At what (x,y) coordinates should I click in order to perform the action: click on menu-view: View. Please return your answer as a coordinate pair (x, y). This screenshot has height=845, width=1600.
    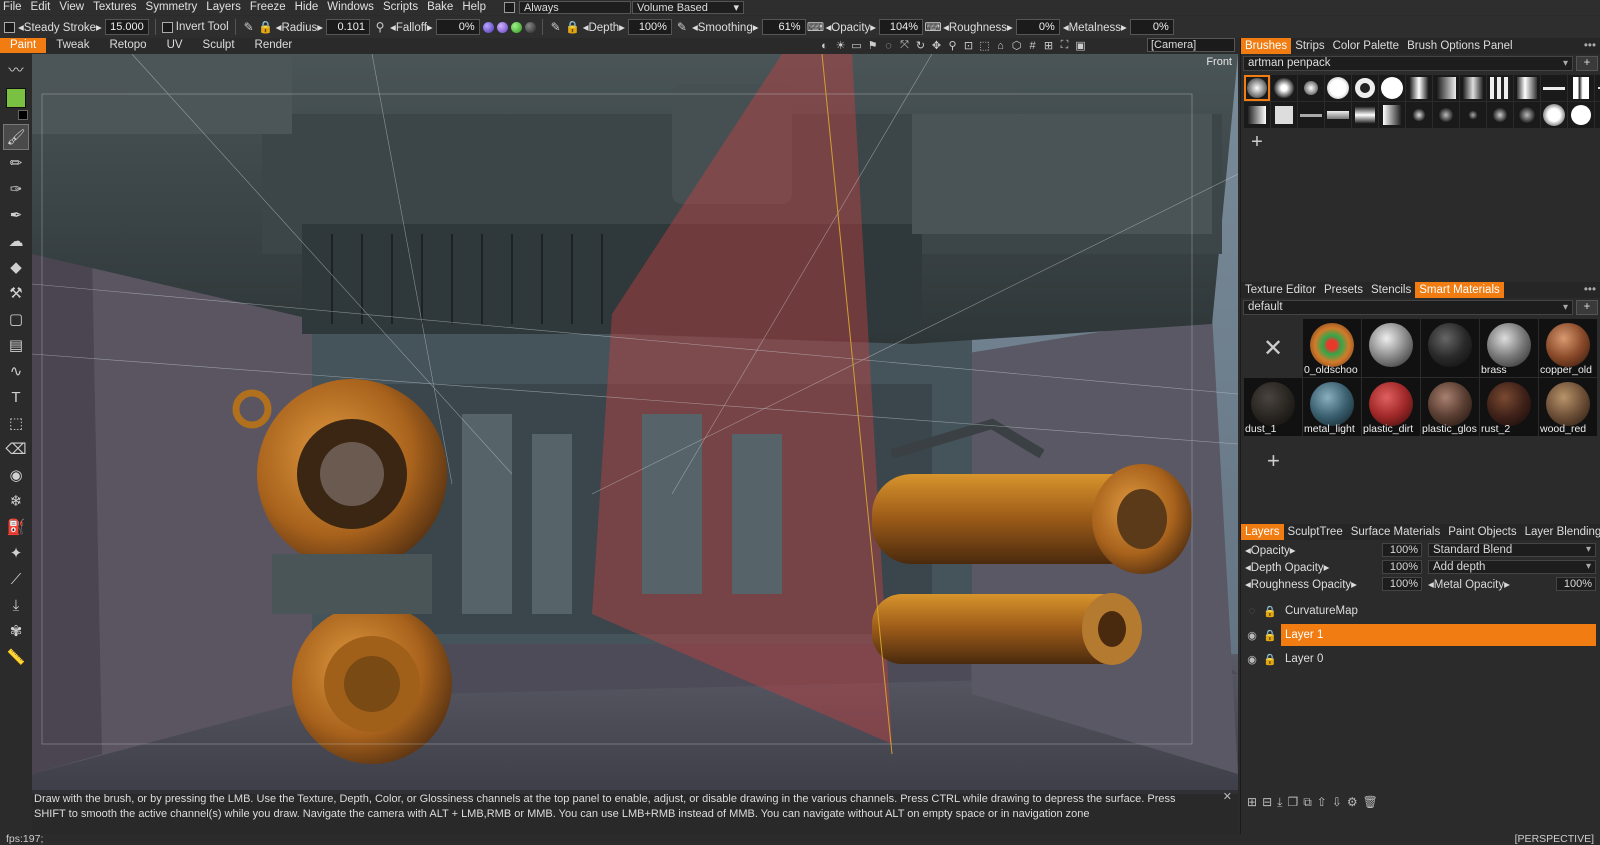
    Looking at the image, I should click on (73, 7).